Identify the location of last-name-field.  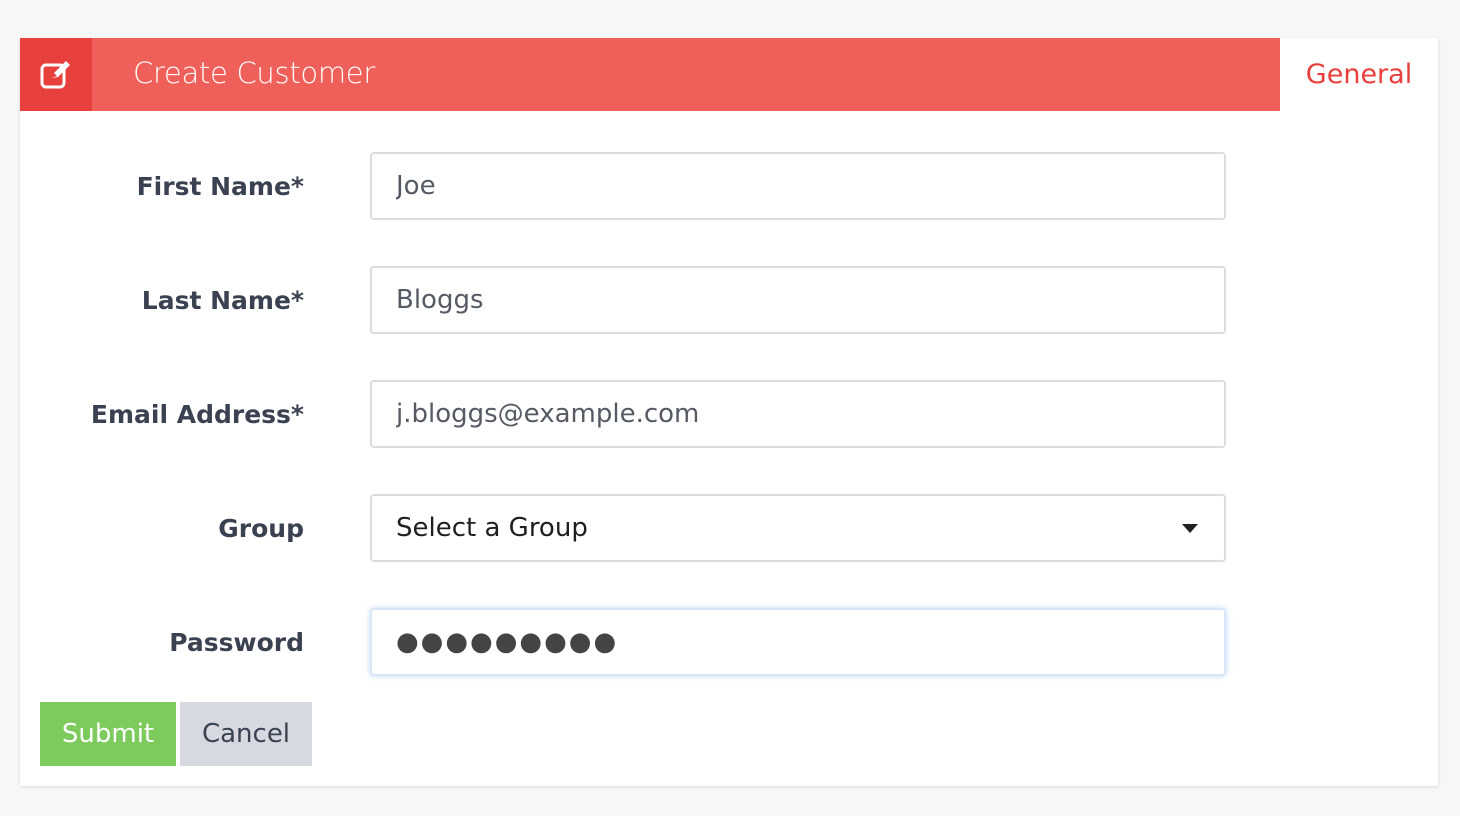
(798, 300).